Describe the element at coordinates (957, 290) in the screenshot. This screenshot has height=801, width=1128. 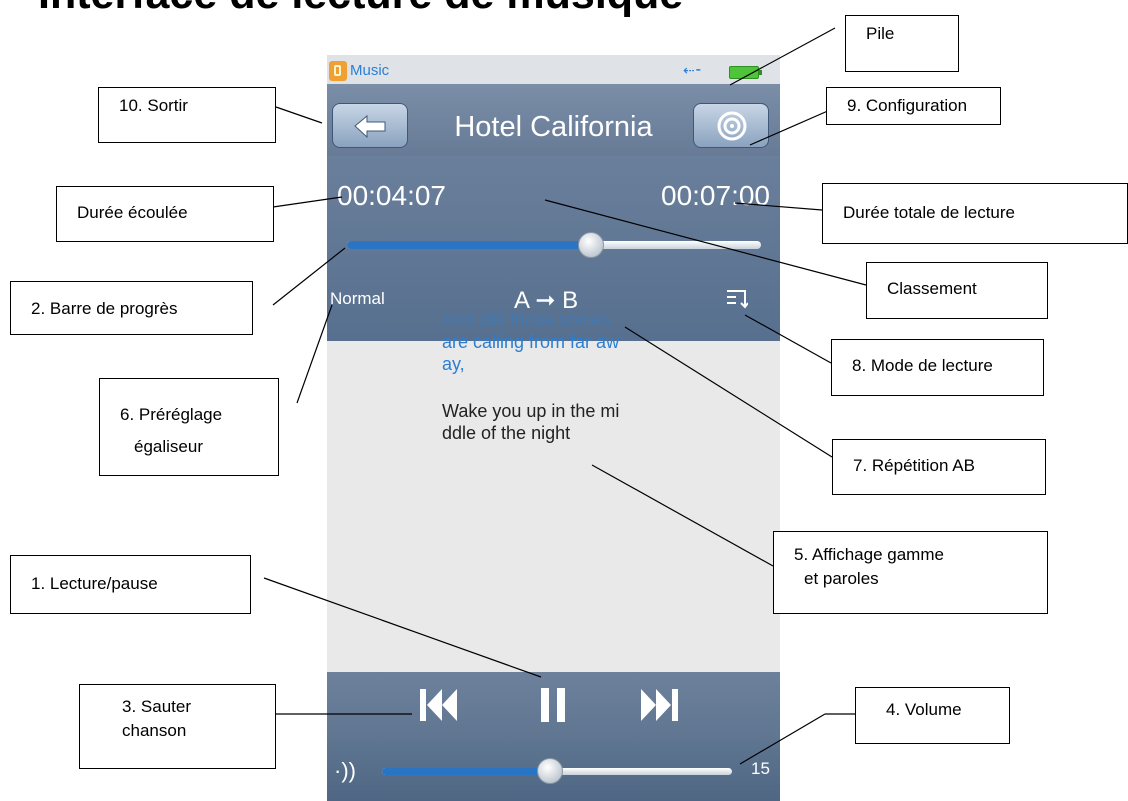
I see `label-classement: Classement` at that location.